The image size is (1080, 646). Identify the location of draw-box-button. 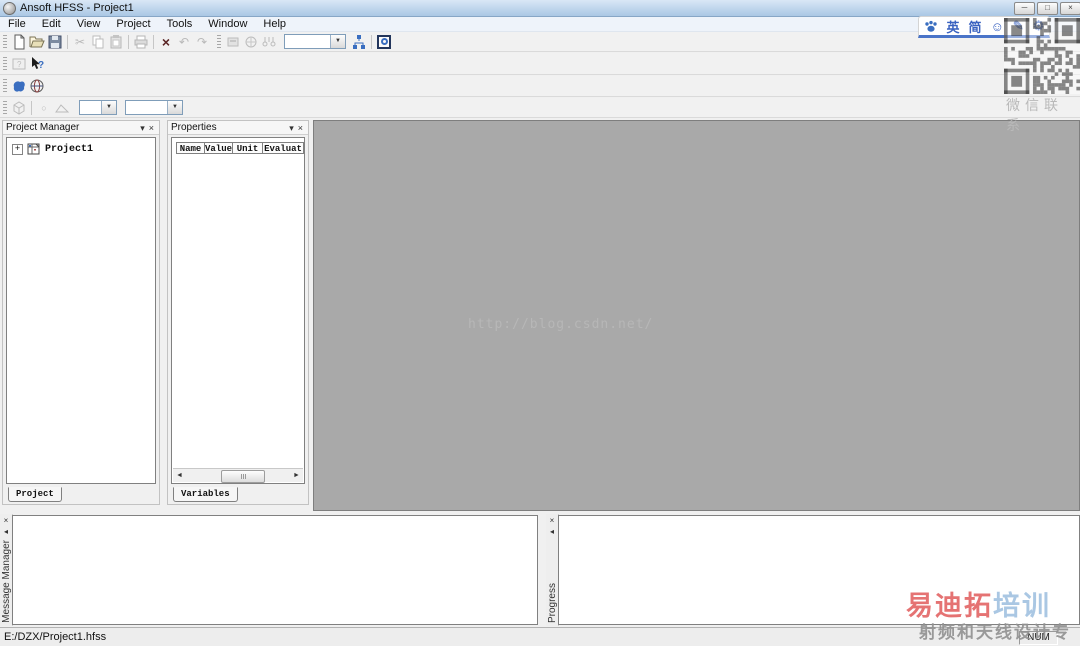
(19, 107).